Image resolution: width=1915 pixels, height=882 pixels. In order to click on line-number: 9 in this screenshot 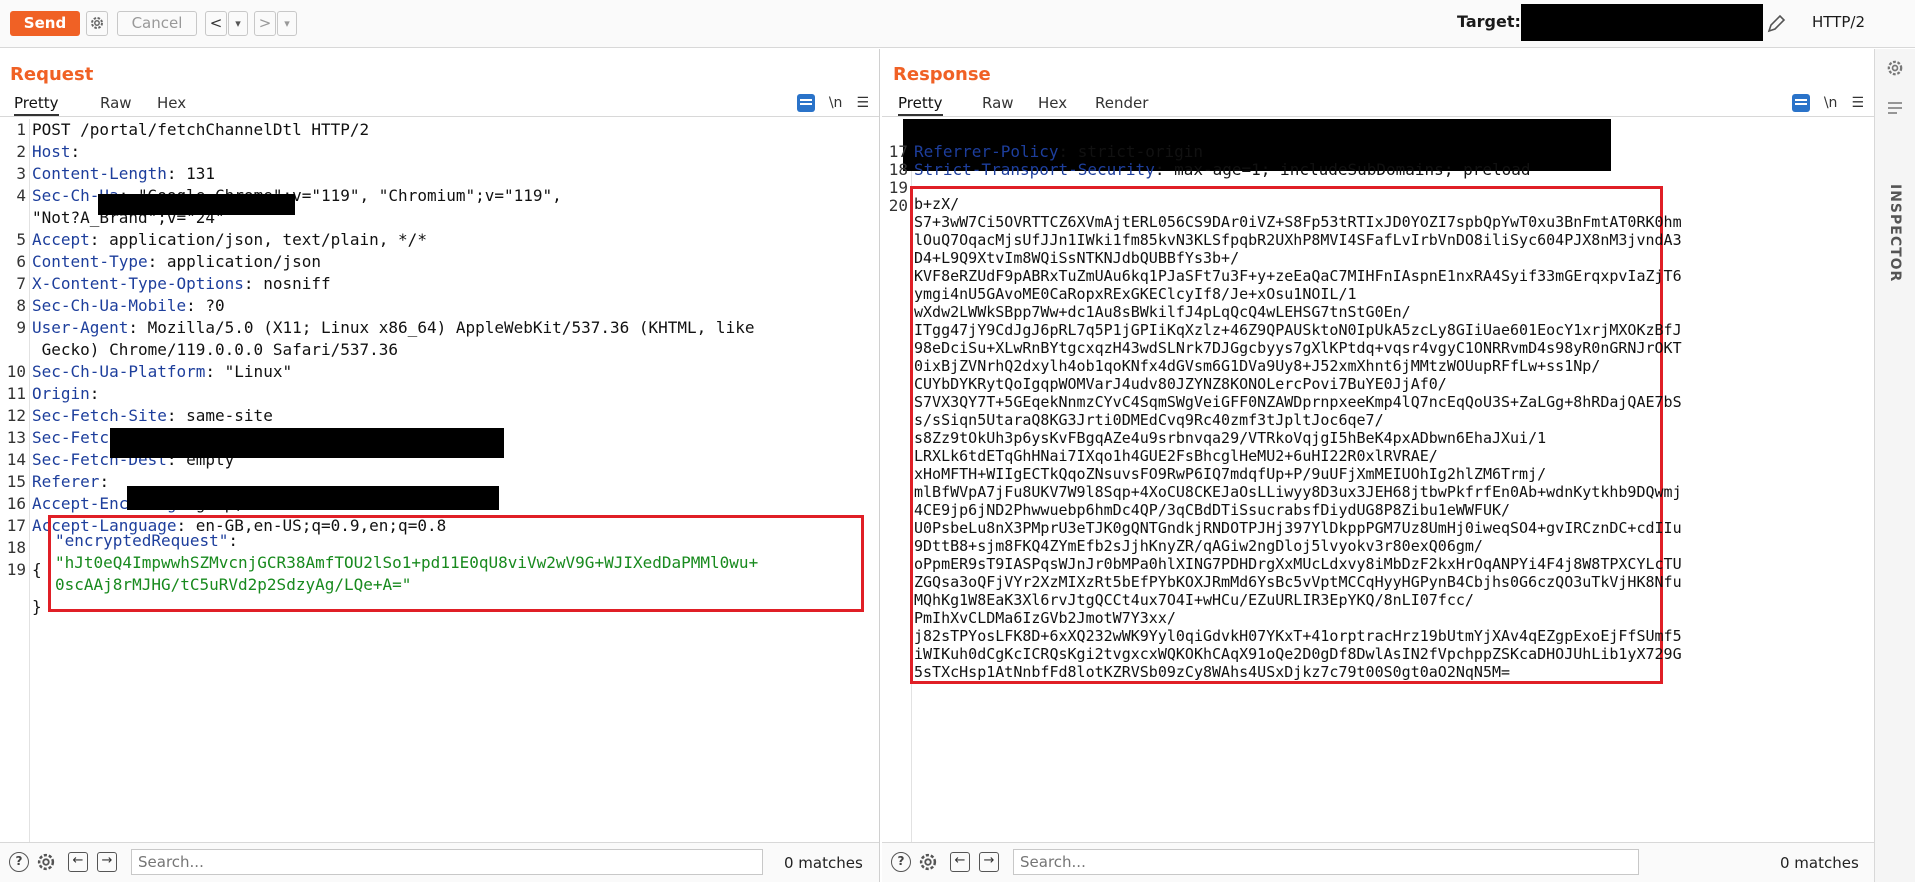, I will do `click(21, 327)`.